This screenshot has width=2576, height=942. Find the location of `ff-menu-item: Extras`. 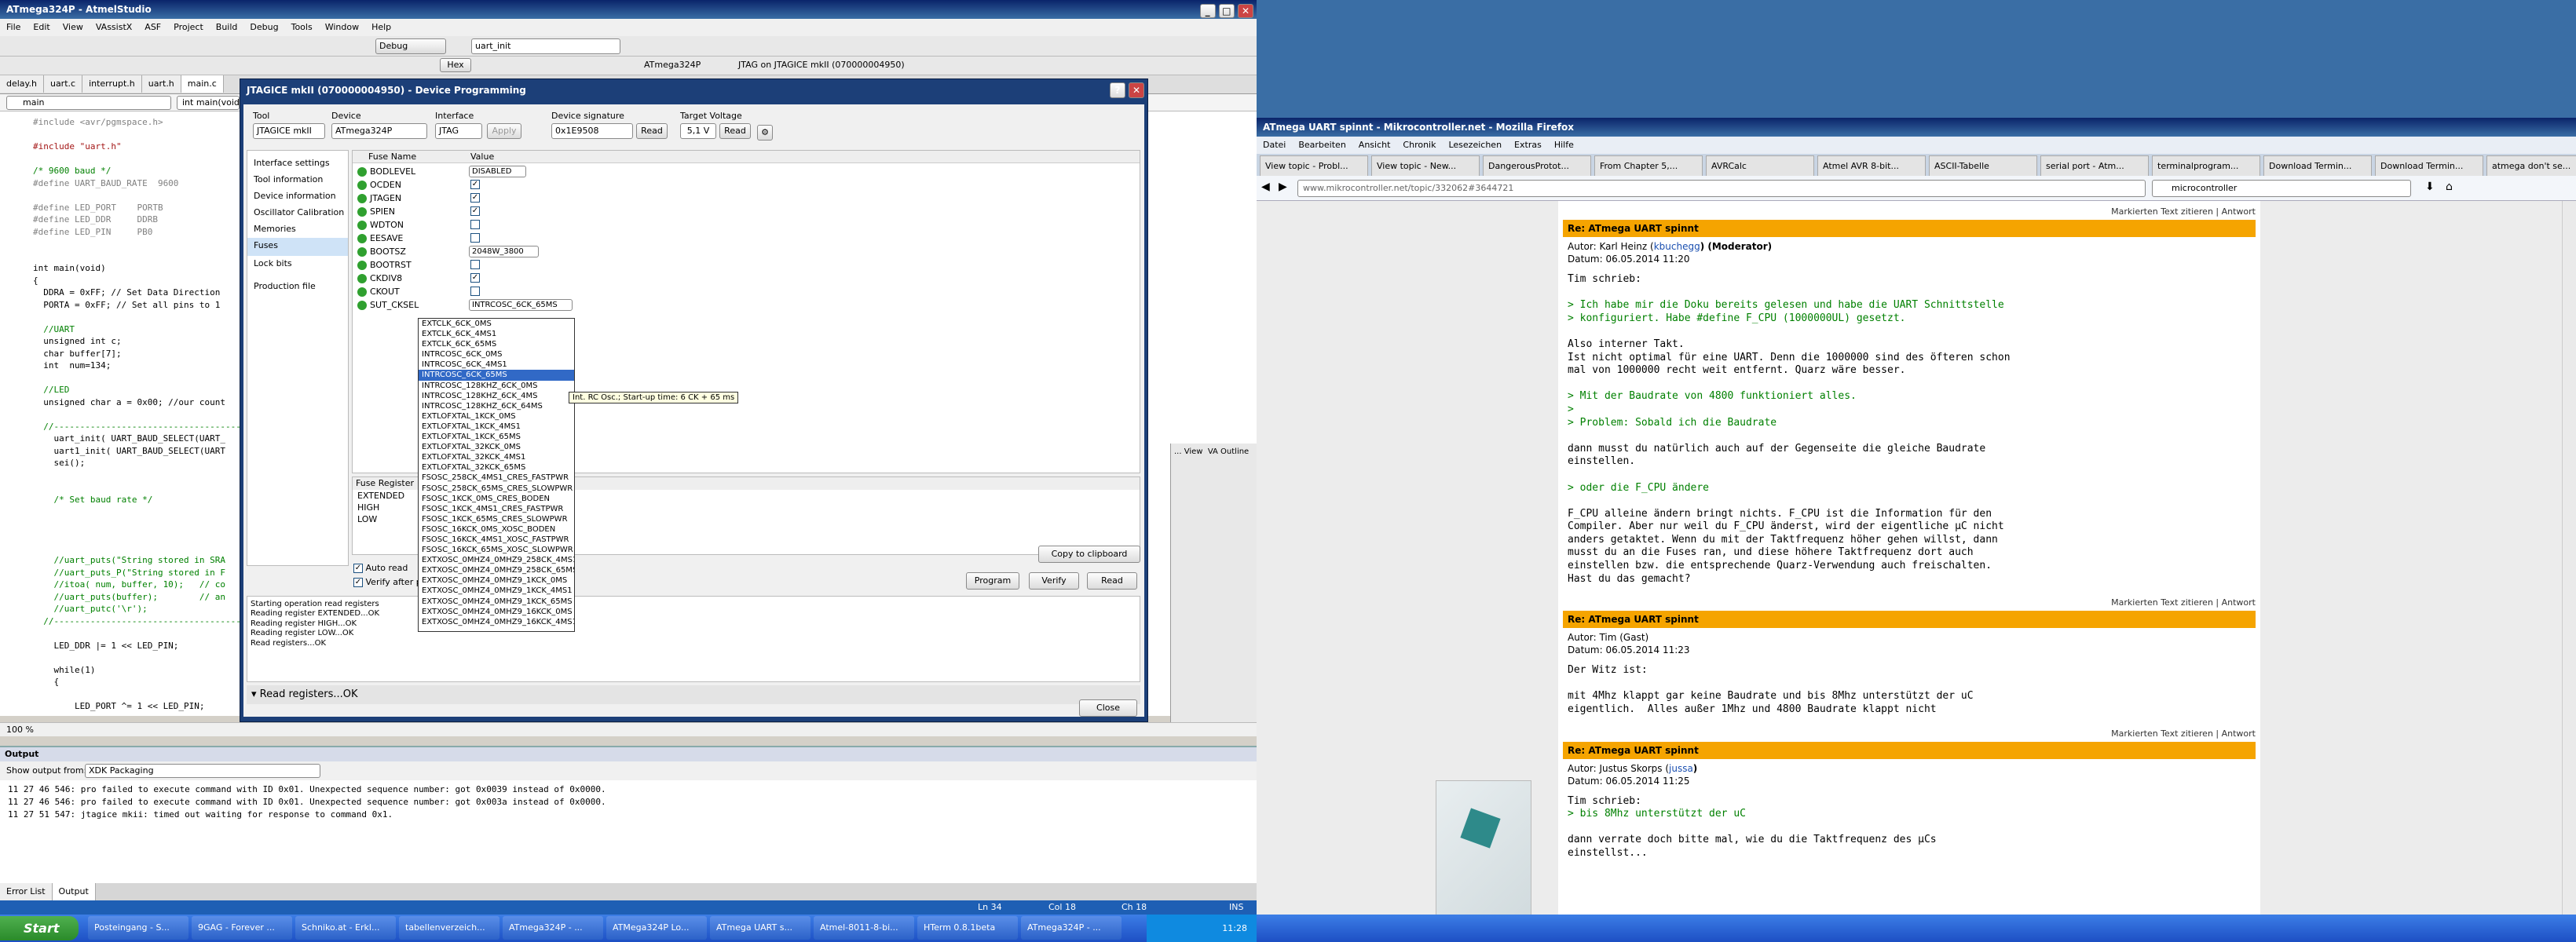

ff-menu-item: Extras is located at coordinates (1528, 145).